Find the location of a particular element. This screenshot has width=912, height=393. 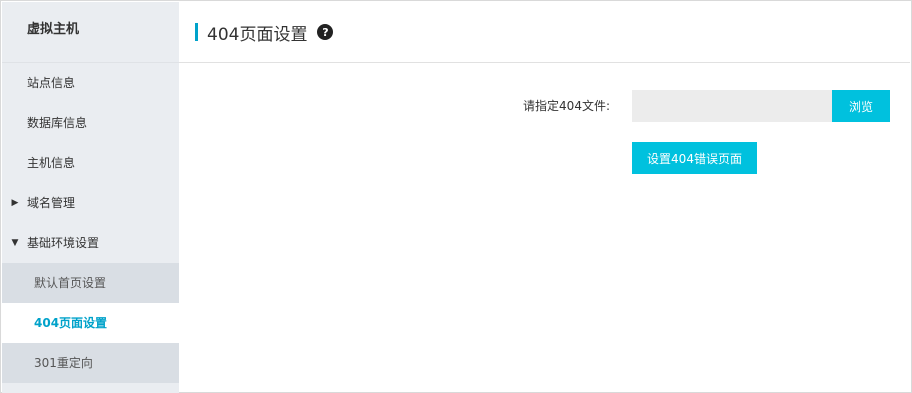

sidebar-item-label: 域名管理 is located at coordinates (51, 203).